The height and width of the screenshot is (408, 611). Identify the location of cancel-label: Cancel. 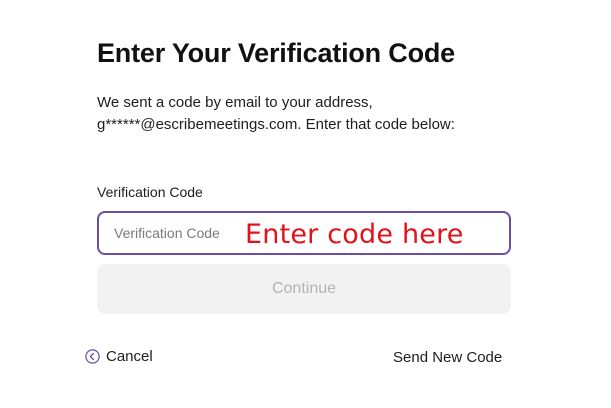
(129, 356).